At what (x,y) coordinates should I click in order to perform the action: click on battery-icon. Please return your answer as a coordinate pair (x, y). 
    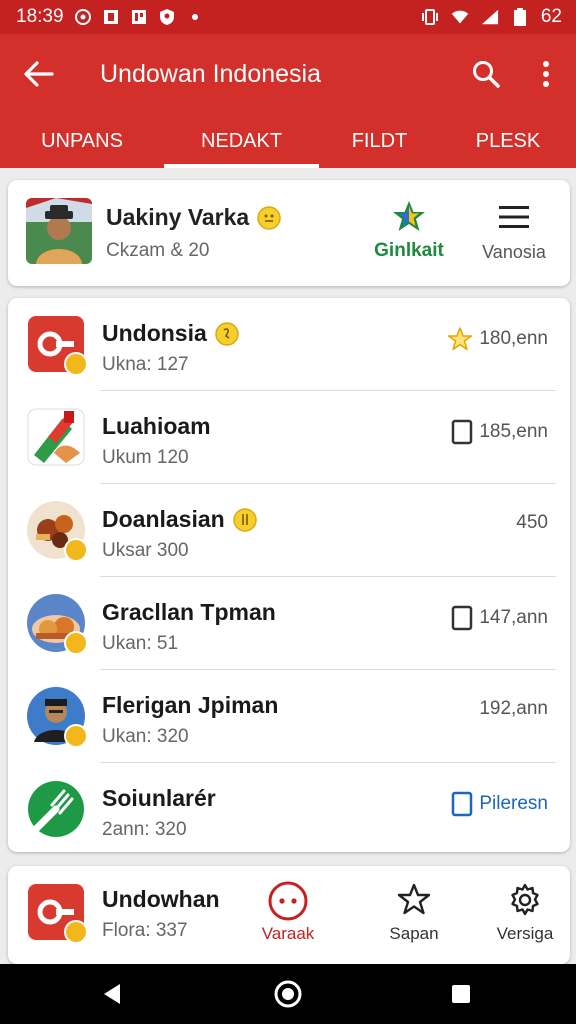
    Looking at the image, I should click on (520, 17).